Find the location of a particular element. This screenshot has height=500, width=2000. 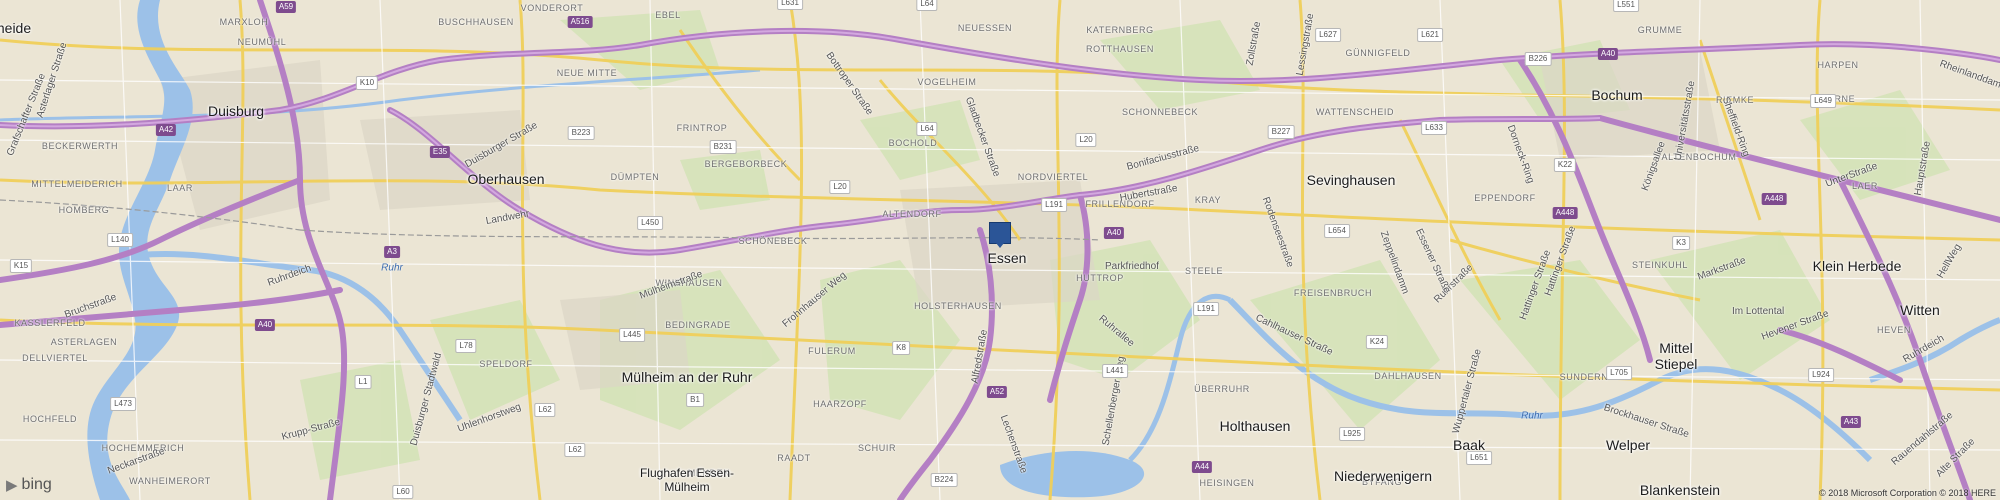

road-shield: B1 is located at coordinates (695, 400).